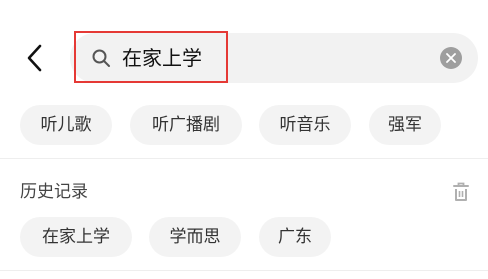  I want to click on suggestion-chip: 强军, so click(405, 125).